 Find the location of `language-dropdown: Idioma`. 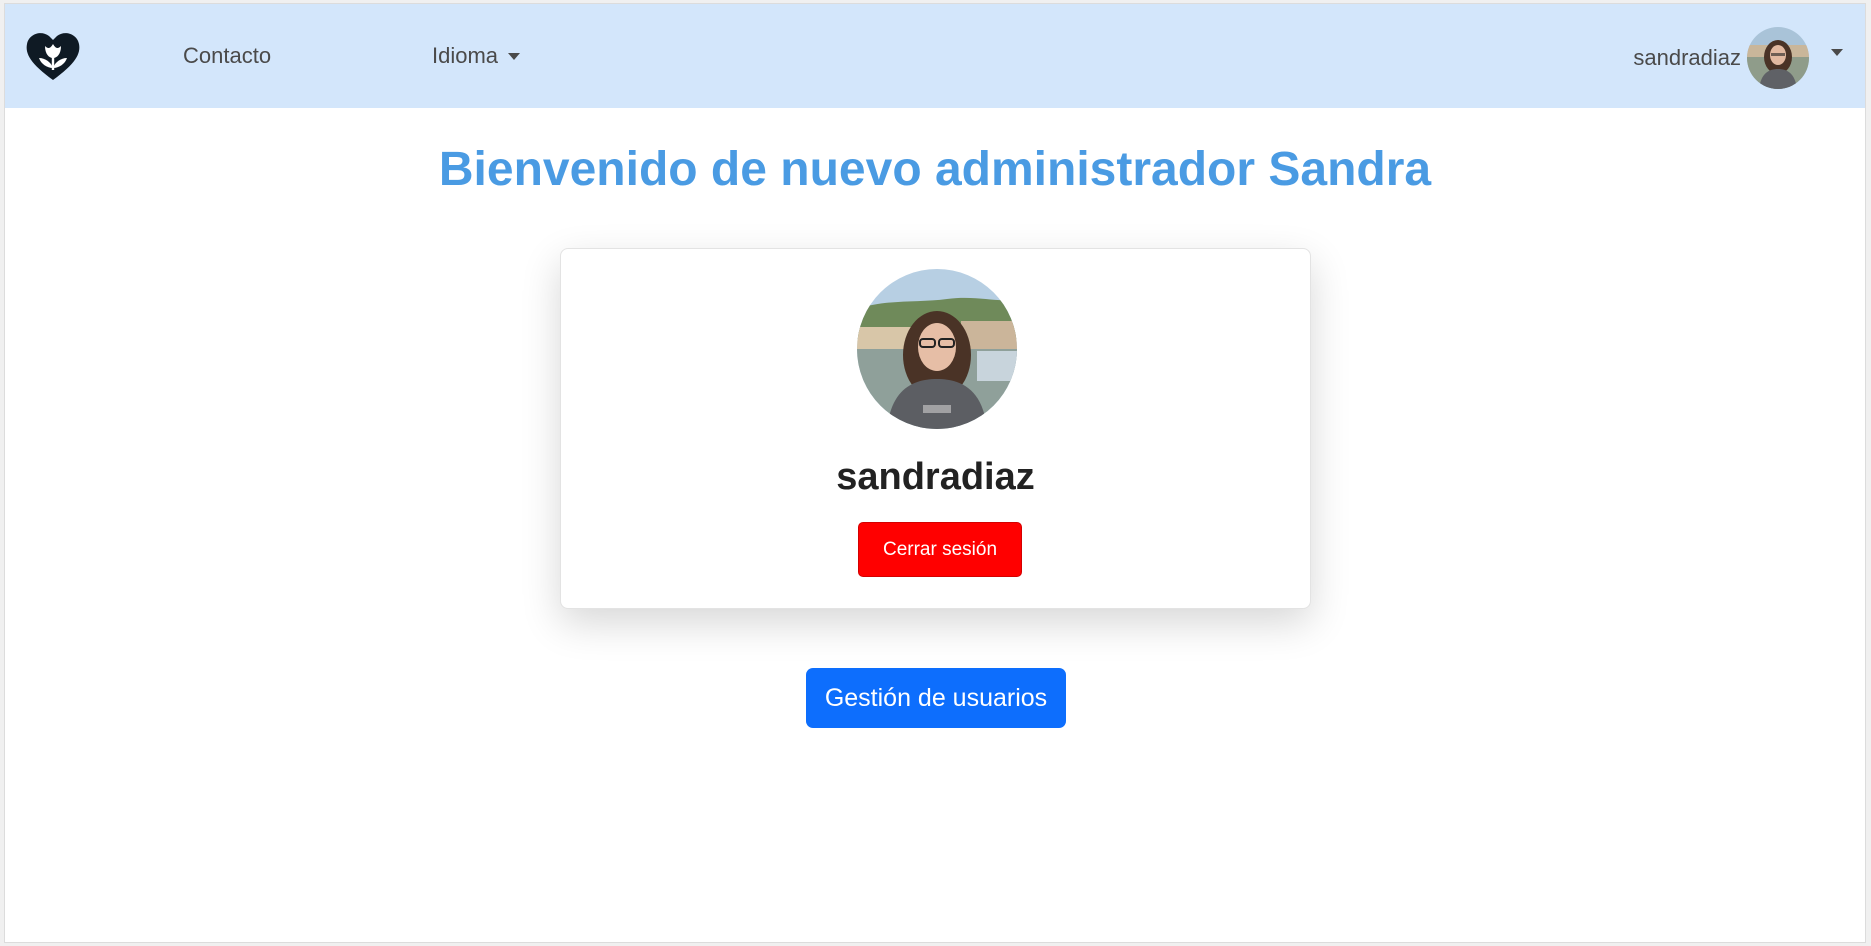

language-dropdown: Idioma is located at coordinates (476, 56).